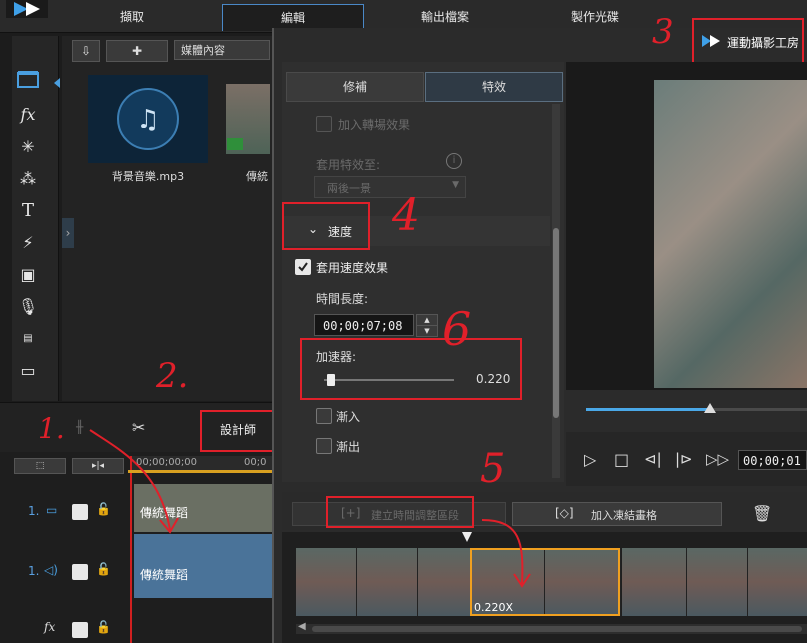  What do you see at coordinates (132, 17) in the screenshot?
I see `tab-capture: 擷取` at bounding box center [132, 17].